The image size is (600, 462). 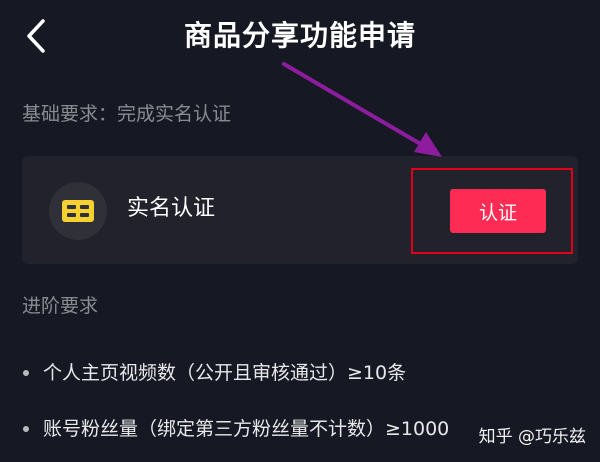 I want to click on list-item: 个人主页视频数（公开且审核通过）≥10条, so click(x=302, y=373).